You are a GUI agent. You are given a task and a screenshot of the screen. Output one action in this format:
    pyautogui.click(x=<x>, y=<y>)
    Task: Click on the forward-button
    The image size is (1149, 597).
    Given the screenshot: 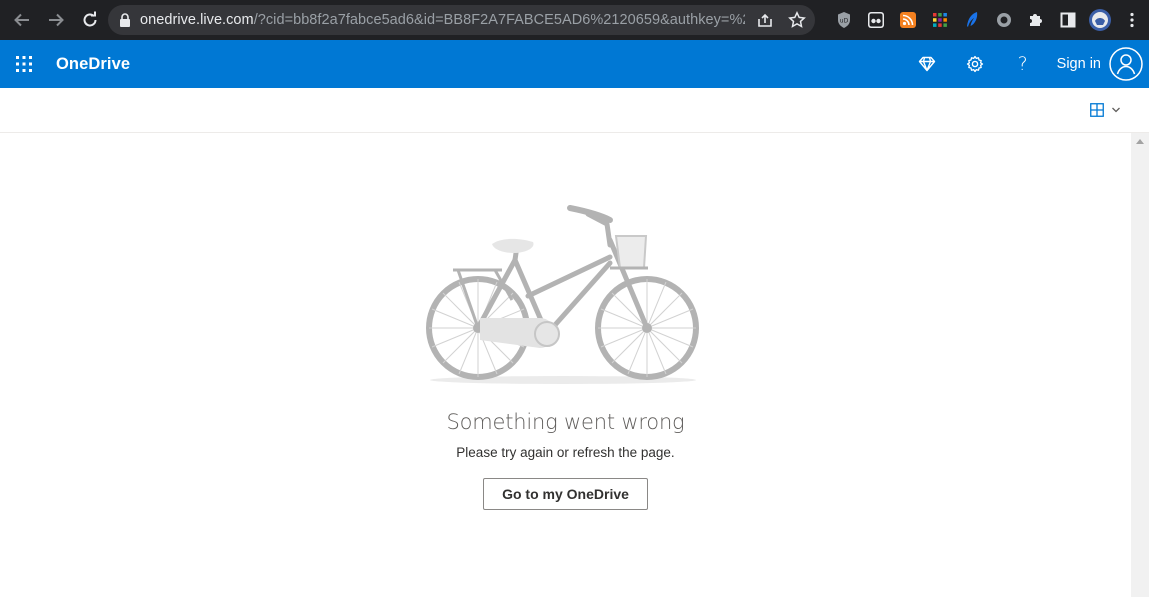 What is the action you would take?
    pyautogui.click(x=56, y=20)
    